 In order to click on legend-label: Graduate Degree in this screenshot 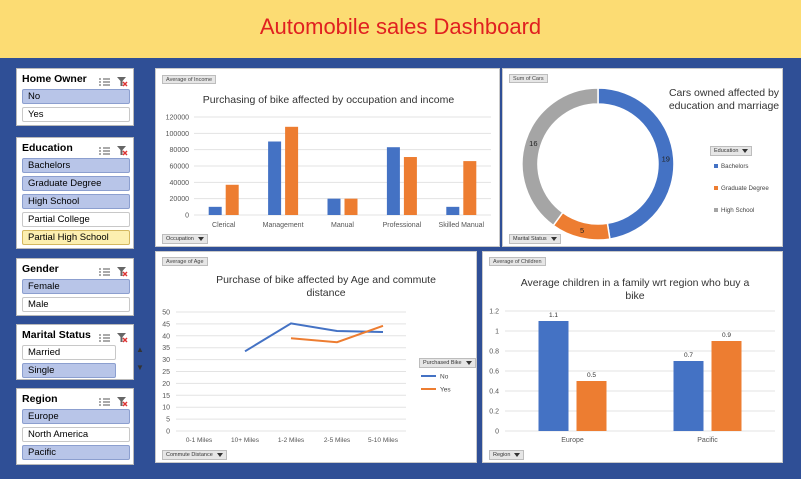, I will do `click(745, 188)`.